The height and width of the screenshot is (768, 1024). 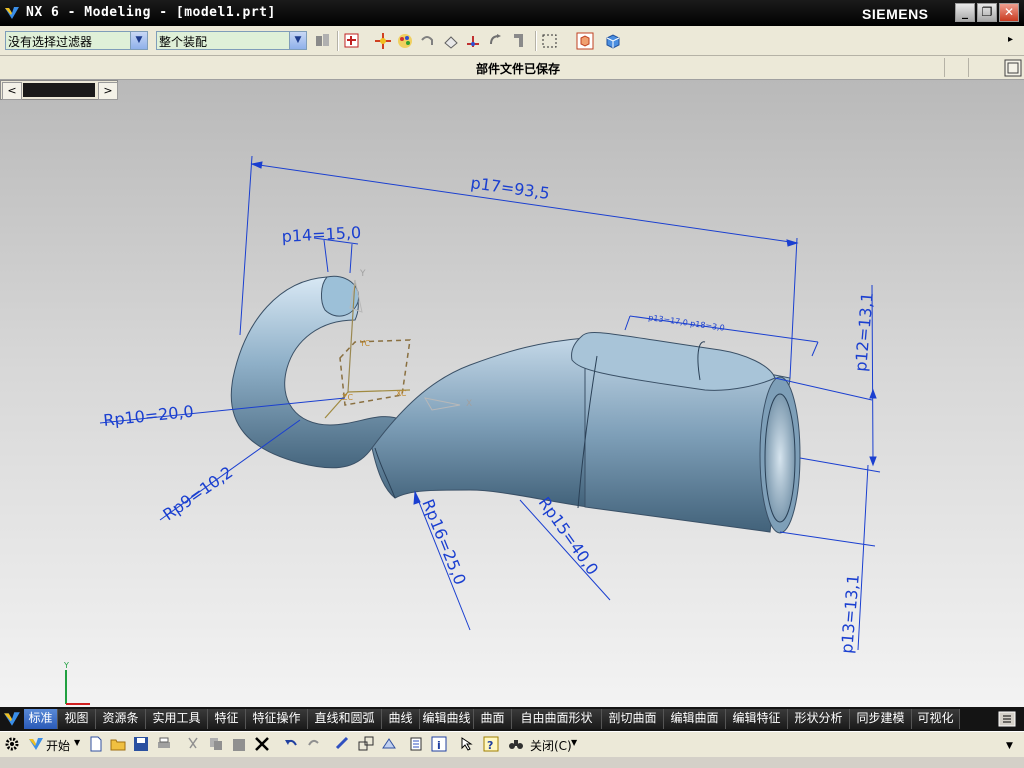 I want to click on tab-8: 编辑曲线, so click(x=447, y=719).